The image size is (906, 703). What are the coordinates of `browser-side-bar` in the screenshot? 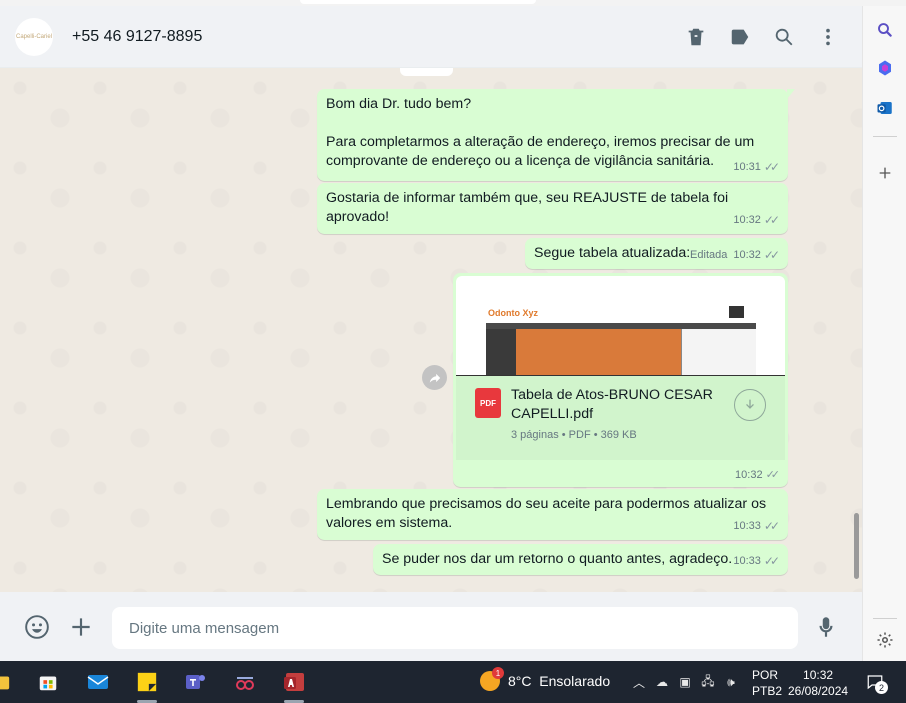 It's located at (884, 333).